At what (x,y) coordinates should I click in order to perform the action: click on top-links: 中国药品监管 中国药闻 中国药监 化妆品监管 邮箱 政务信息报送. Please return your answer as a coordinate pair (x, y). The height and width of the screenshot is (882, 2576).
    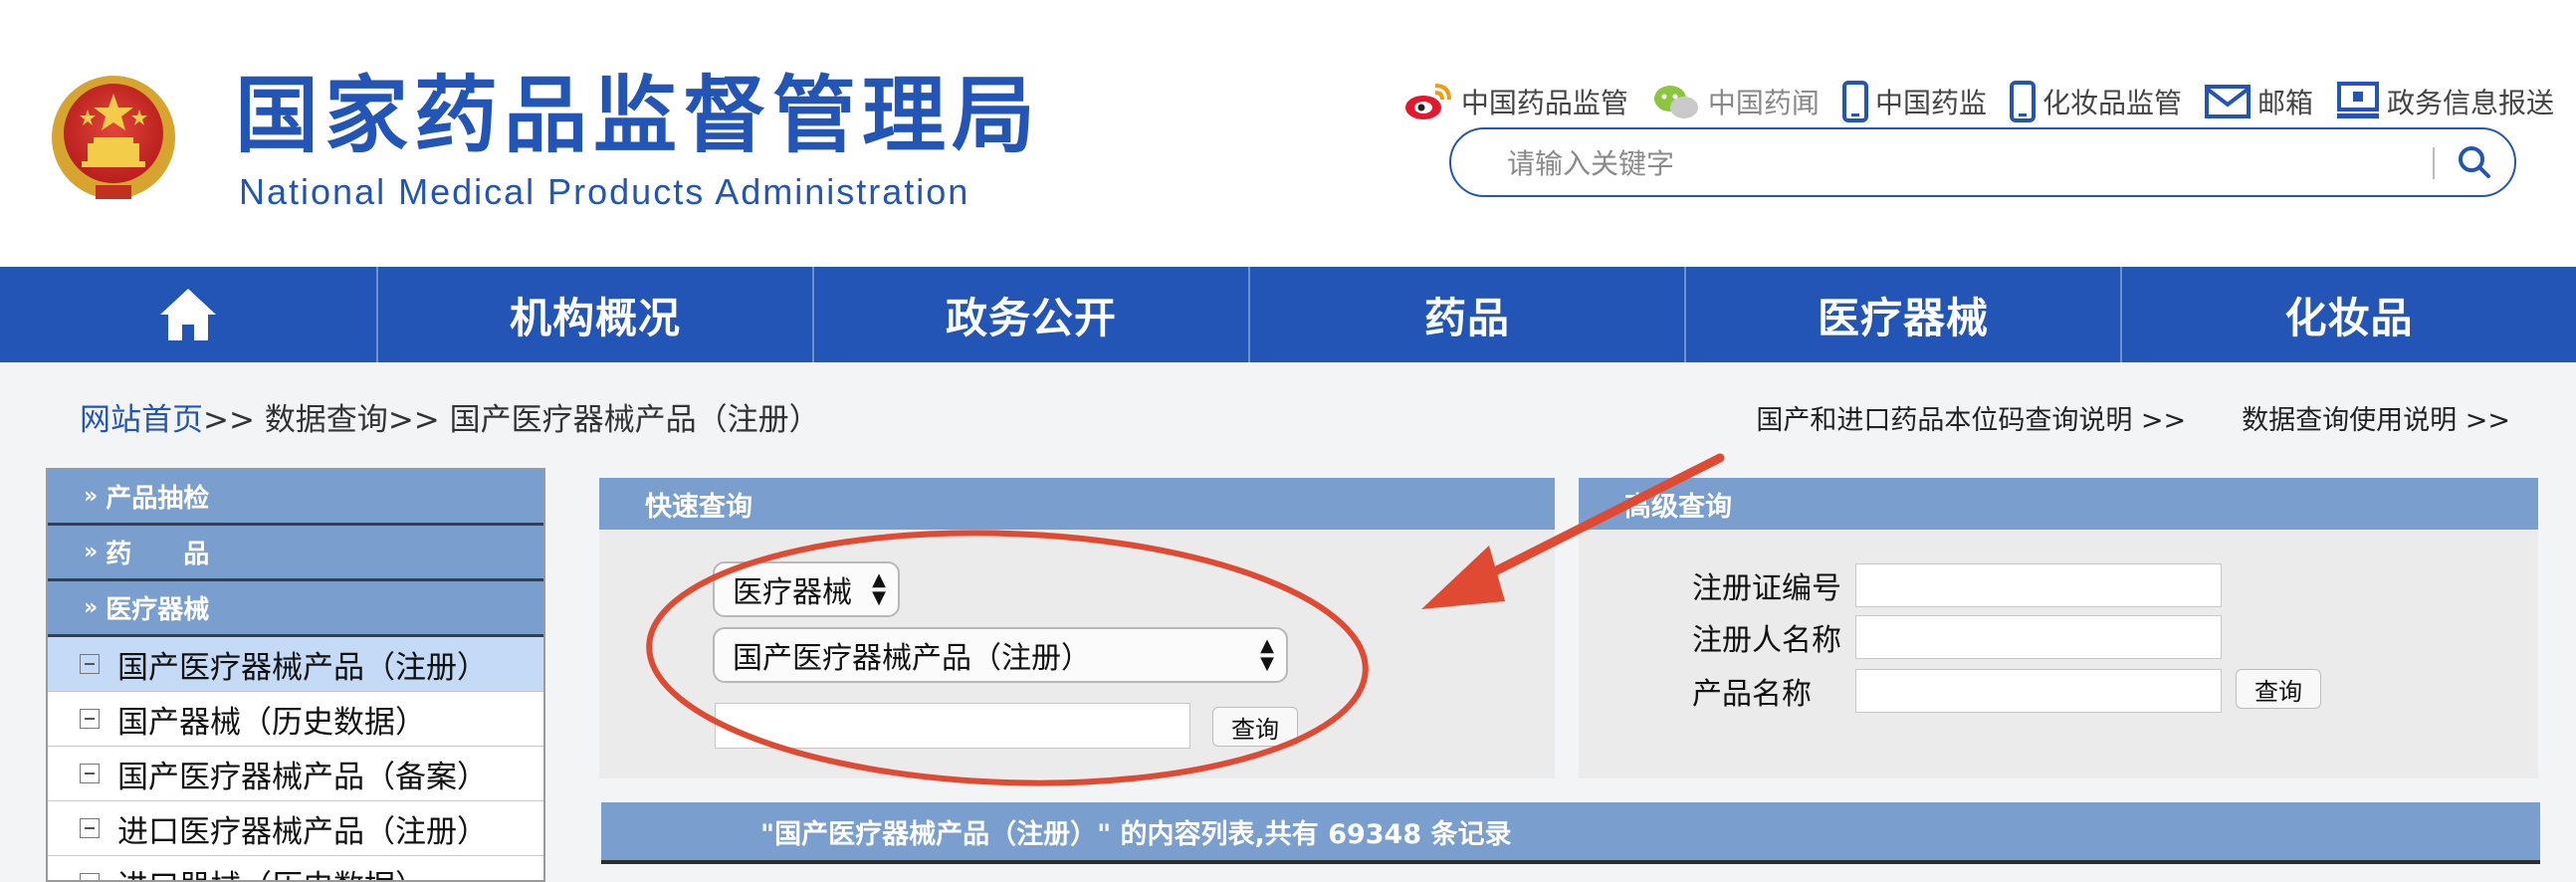
    Looking at the image, I should click on (1968, 101).